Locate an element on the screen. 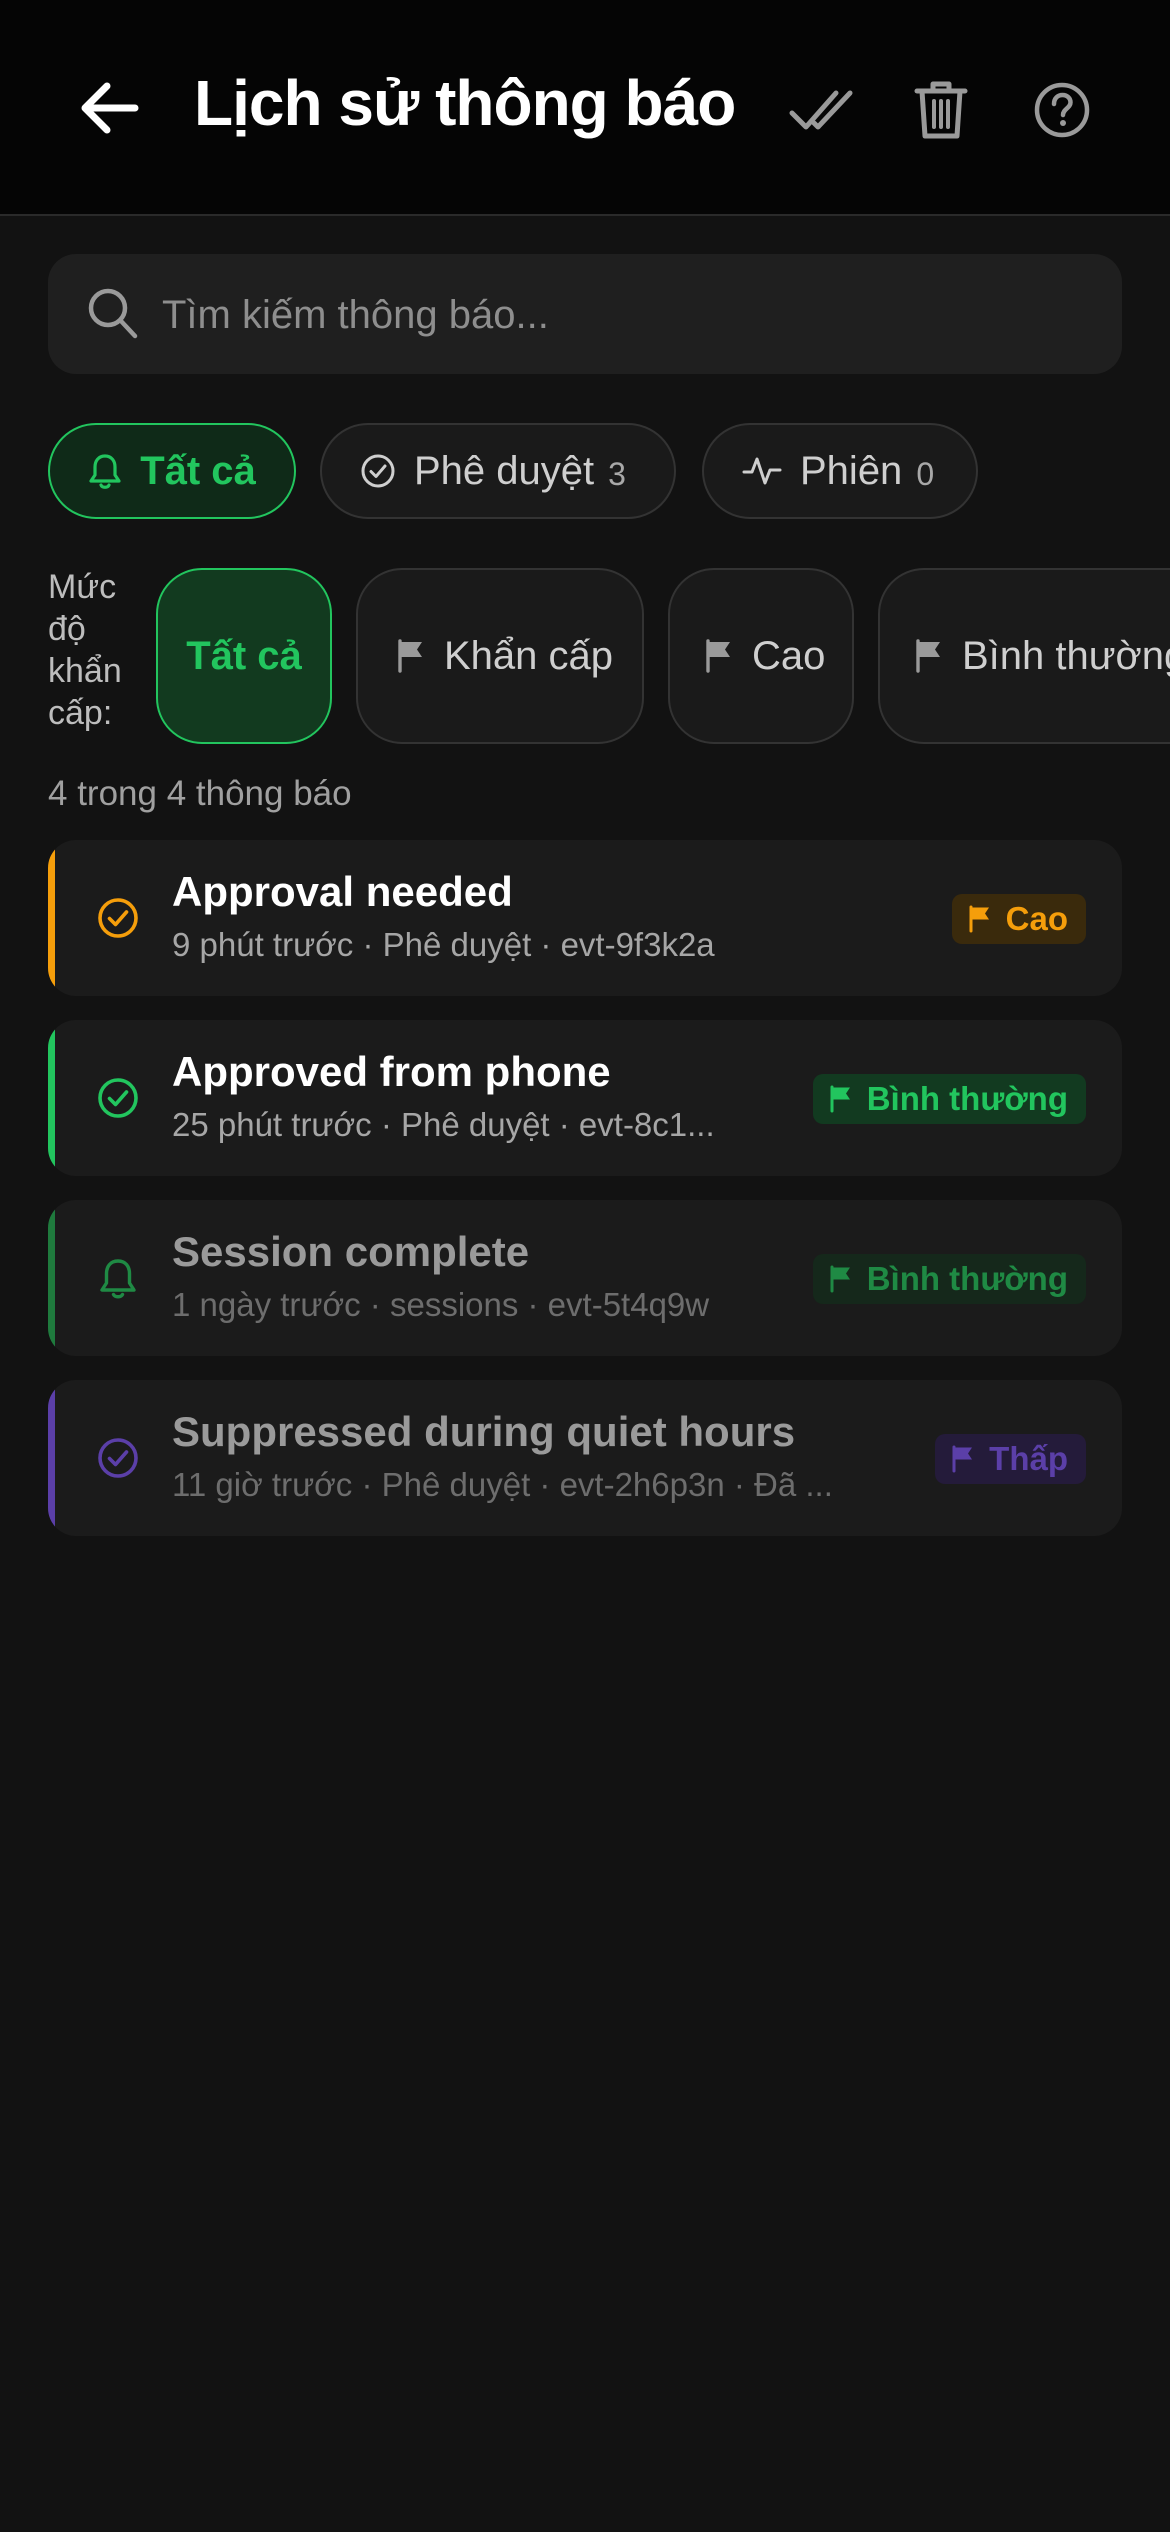 Image resolution: width=1170 pixels, height=2532 pixels. back-button is located at coordinates (109, 108).